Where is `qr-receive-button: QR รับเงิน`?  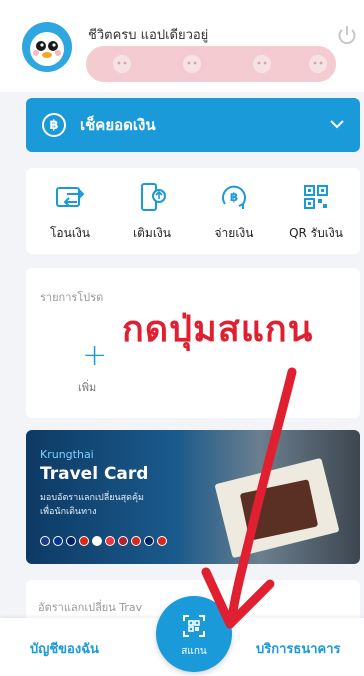
qr-receive-button: QR รับเงิน is located at coordinates (316, 211).